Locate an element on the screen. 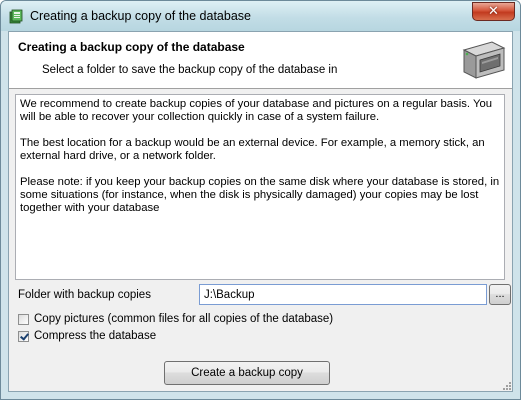 The height and width of the screenshot is (400, 521). title-bar: Creating a backup copy of the database ✕ is located at coordinates (260, 16).